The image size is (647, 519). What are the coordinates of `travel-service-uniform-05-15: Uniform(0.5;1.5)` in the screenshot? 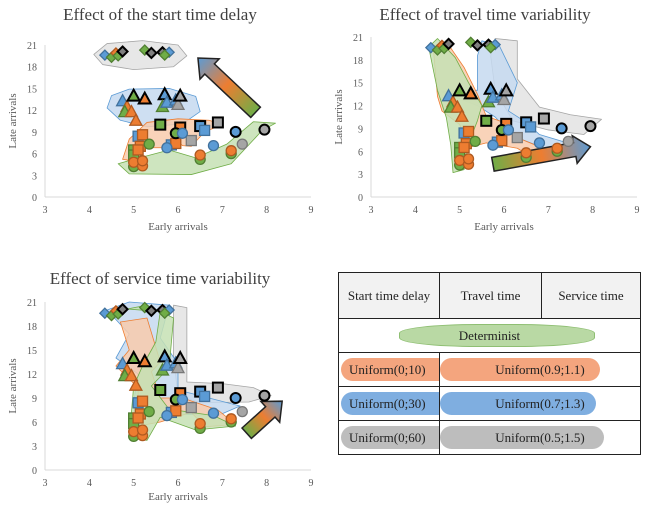 It's located at (540, 437).